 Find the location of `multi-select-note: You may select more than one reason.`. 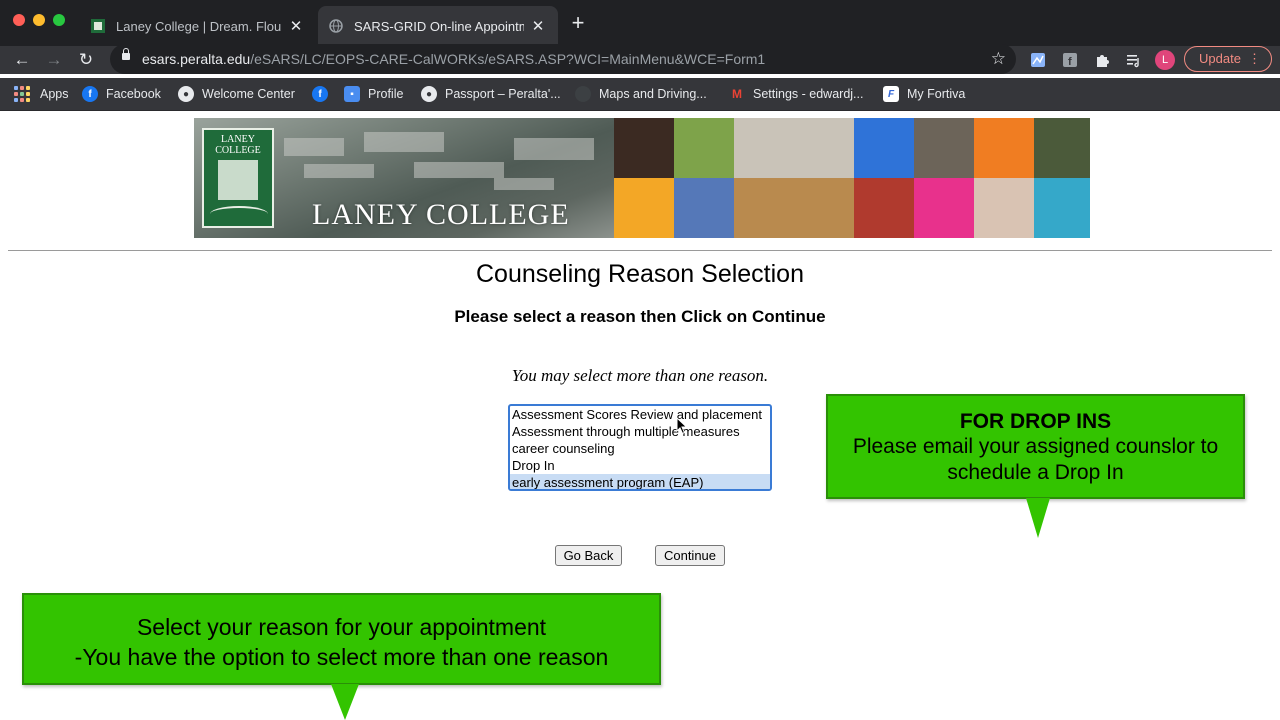

multi-select-note: You may select more than one reason. is located at coordinates (640, 375).